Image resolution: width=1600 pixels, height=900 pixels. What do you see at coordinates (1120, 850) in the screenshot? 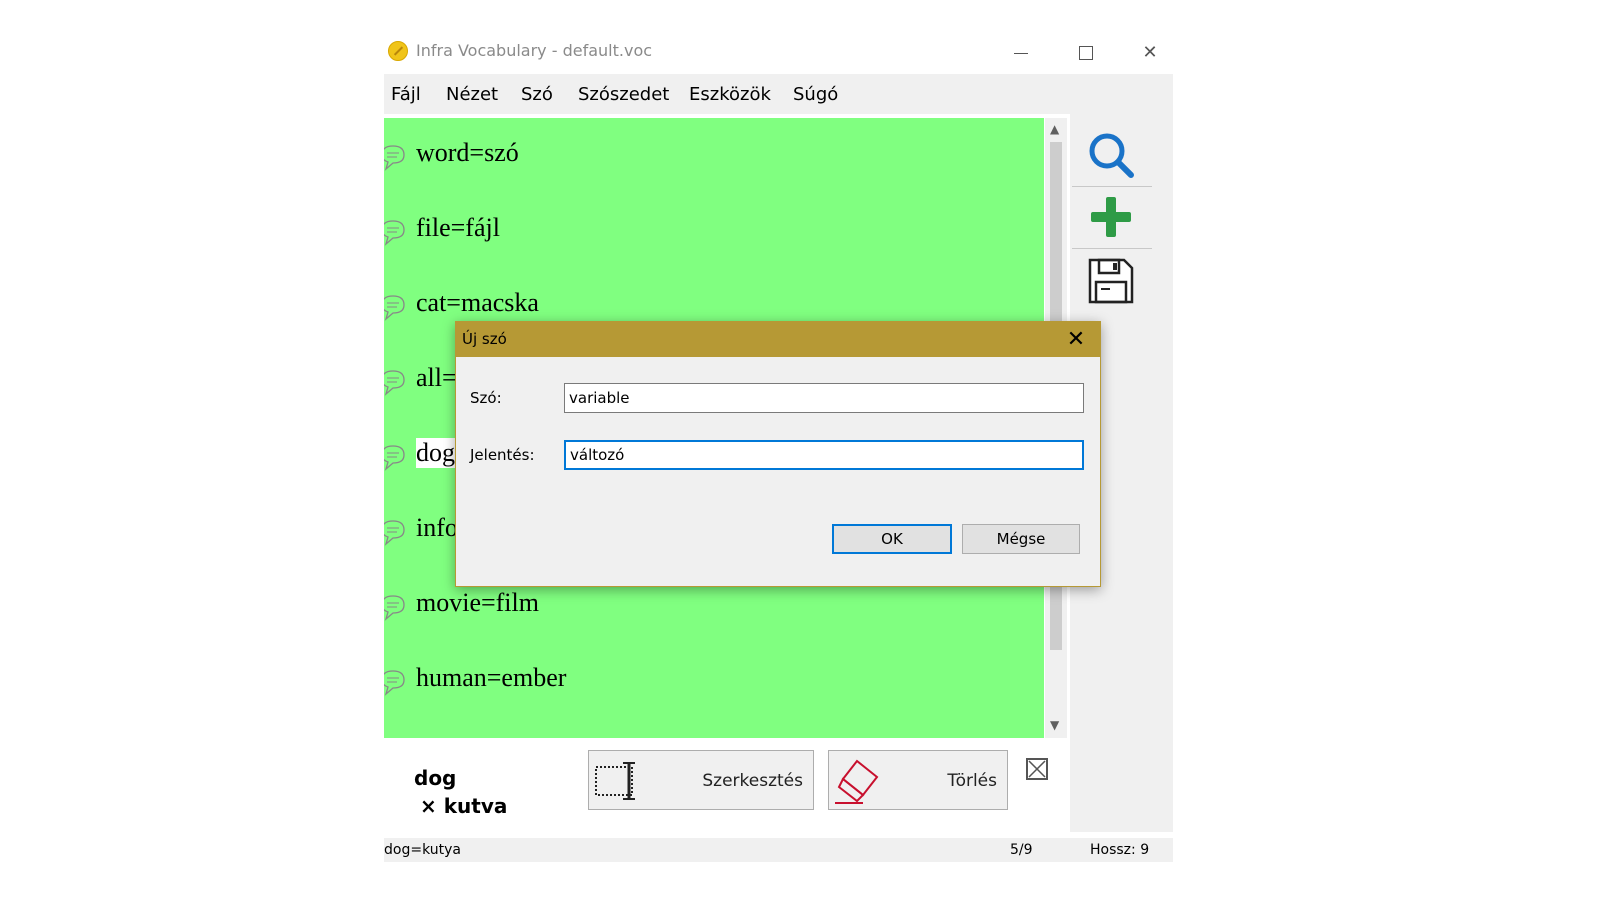
I see `status-length: Hossz: 9` at bounding box center [1120, 850].